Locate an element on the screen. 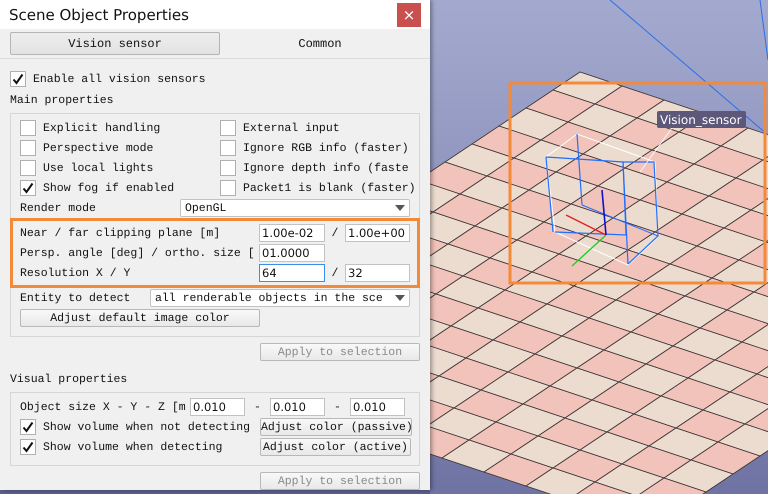 Image resolution: width=768 pixels, height=494 pixels. section-heading: Main properties is located at coordinates (62, 100).